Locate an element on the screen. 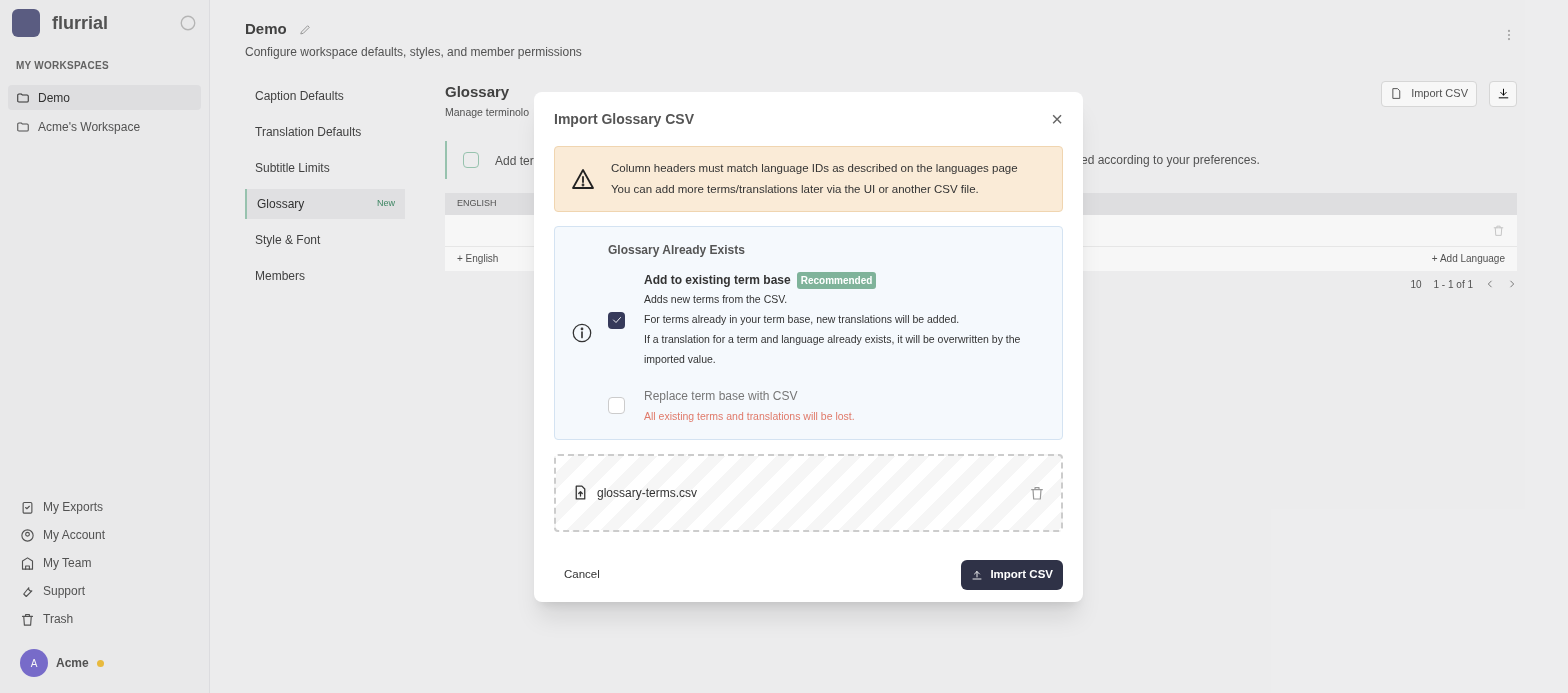  avatar: A is located at coordinates (34, 663).